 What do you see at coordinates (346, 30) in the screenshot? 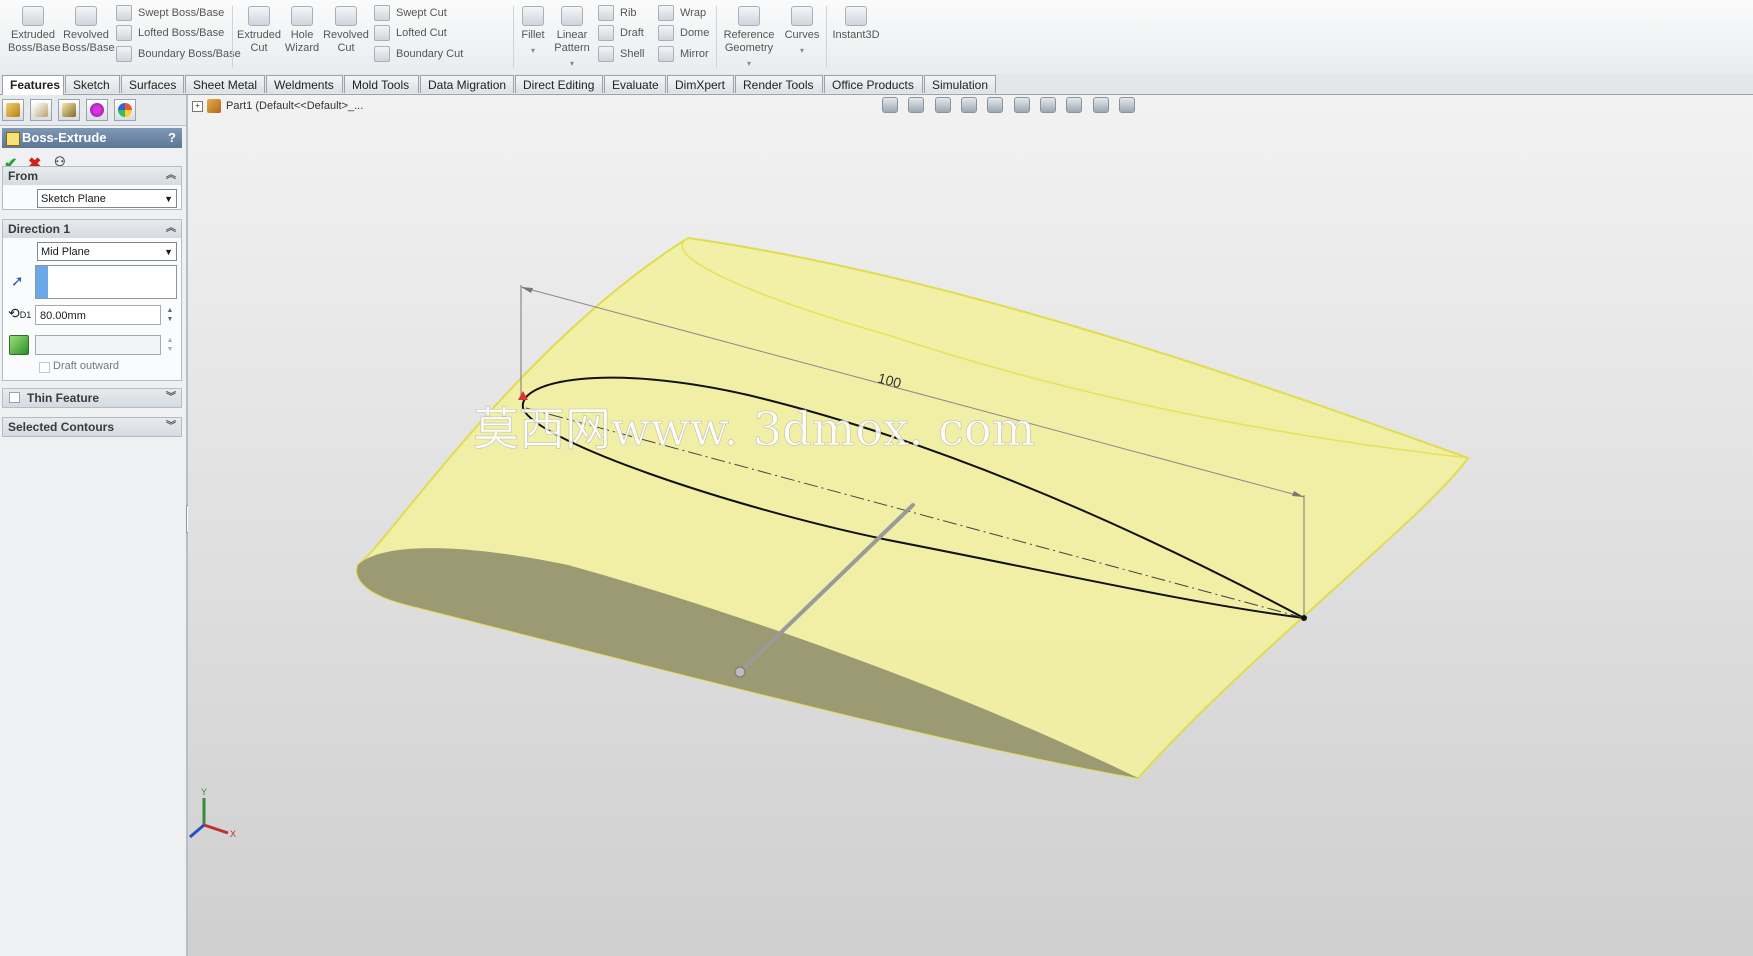
I see `revolved-cut-button: Revolved Cut` at bounding box center [346, 30].